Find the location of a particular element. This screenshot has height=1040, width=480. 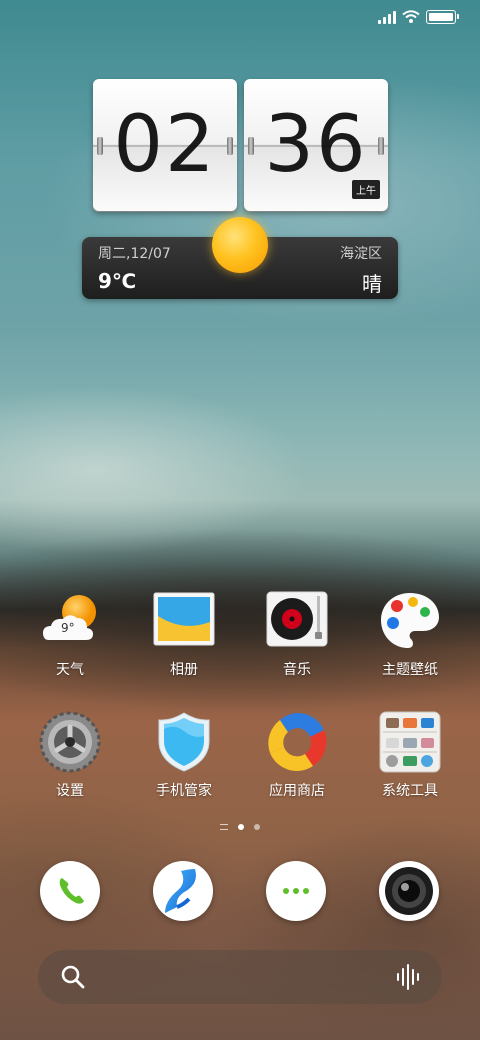

app-settings: 设置 is located at coordinates (70, 755).